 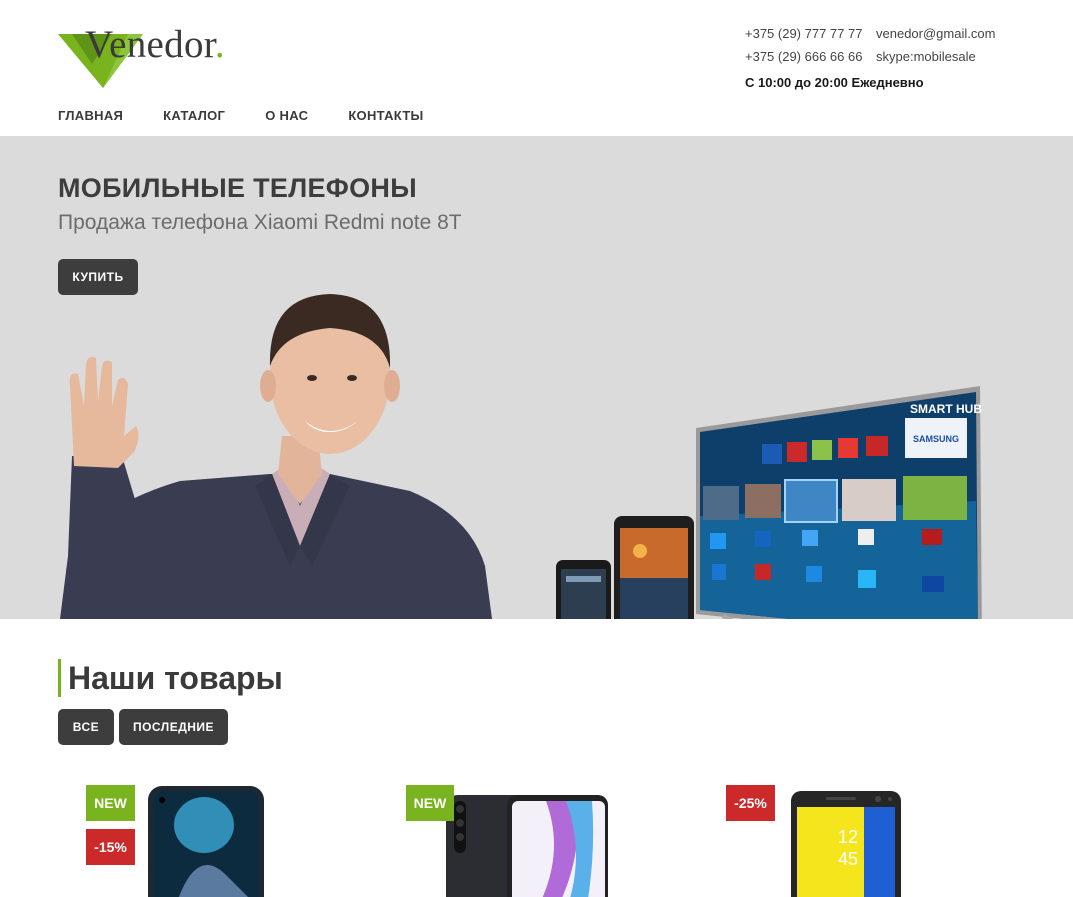 I want to click on tablet-image, so click(x=654, y=567).